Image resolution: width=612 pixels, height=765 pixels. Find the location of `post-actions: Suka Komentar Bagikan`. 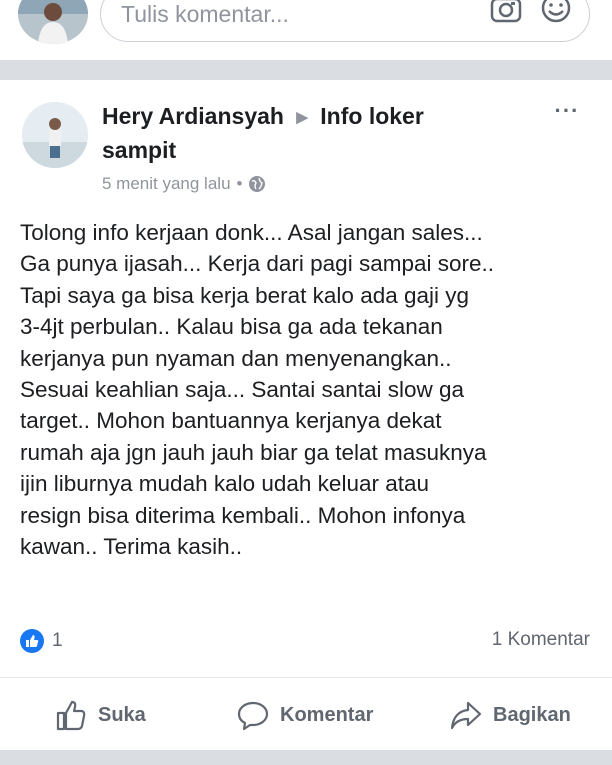

post-actions: Suka Komentar Bagikan is located at coordinates (306, 718).